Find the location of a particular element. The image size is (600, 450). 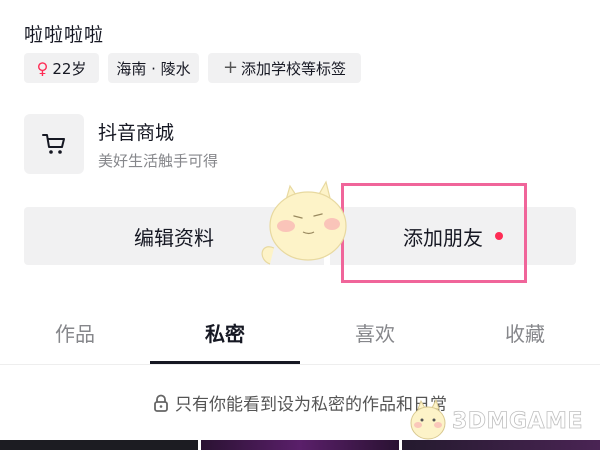

age-tag: ♀ 22岁 is located at coordinates (61, 68).